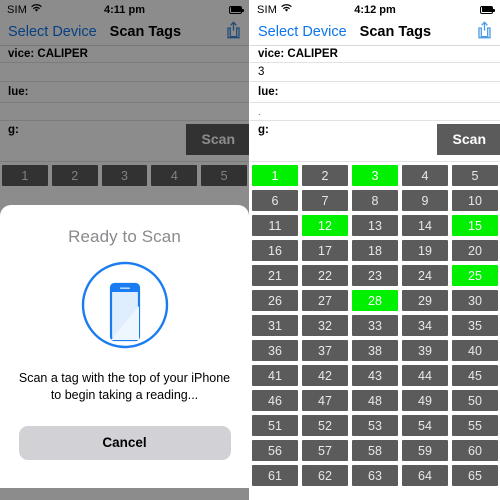 This screenshot has height=500, width=500. Describe the element at coordinates (375, 450) in the screenshot. I see `tag-cell-58: 58` at that location.